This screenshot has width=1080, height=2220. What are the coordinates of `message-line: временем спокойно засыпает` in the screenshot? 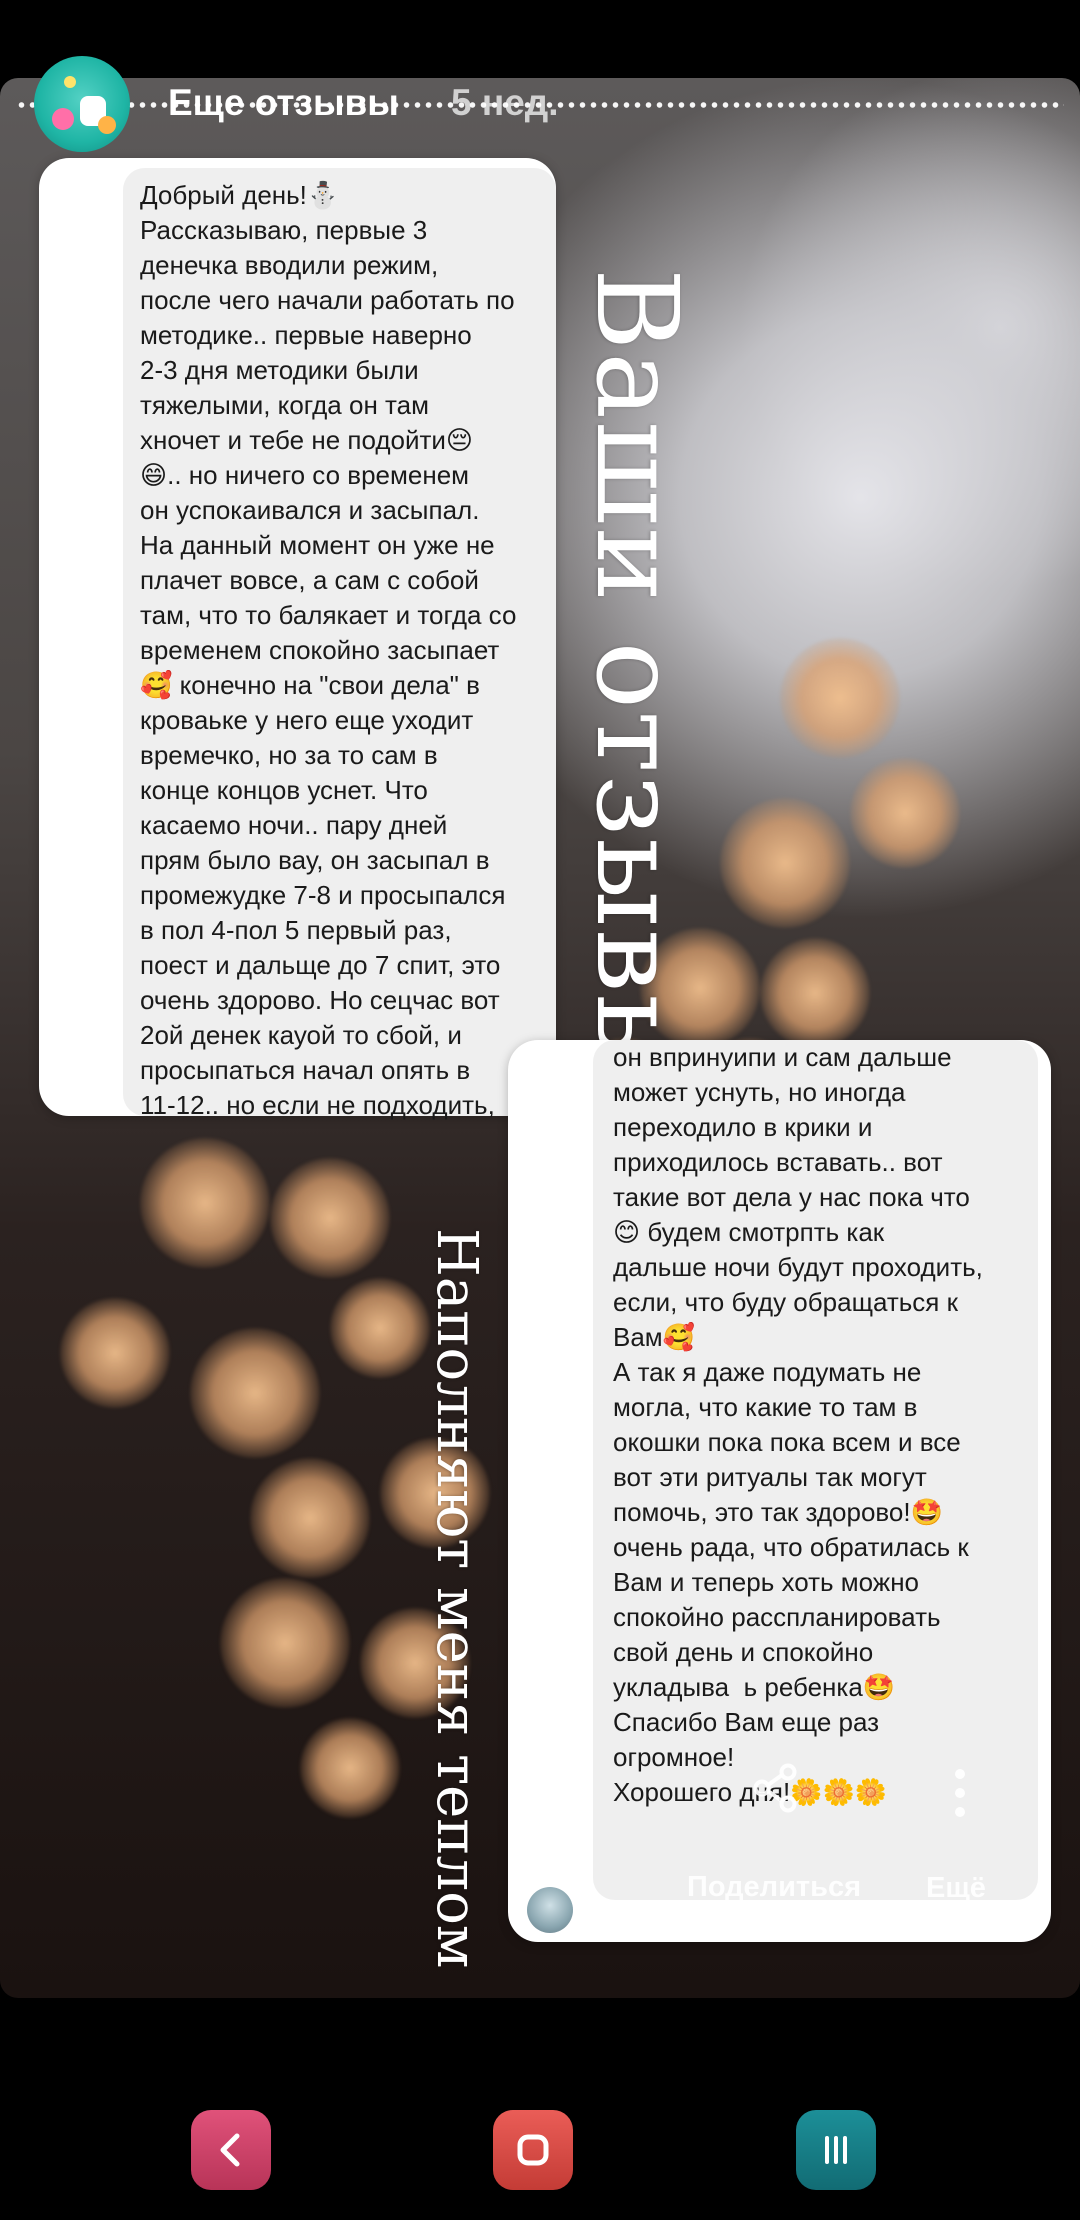 It's located at (320, 650).